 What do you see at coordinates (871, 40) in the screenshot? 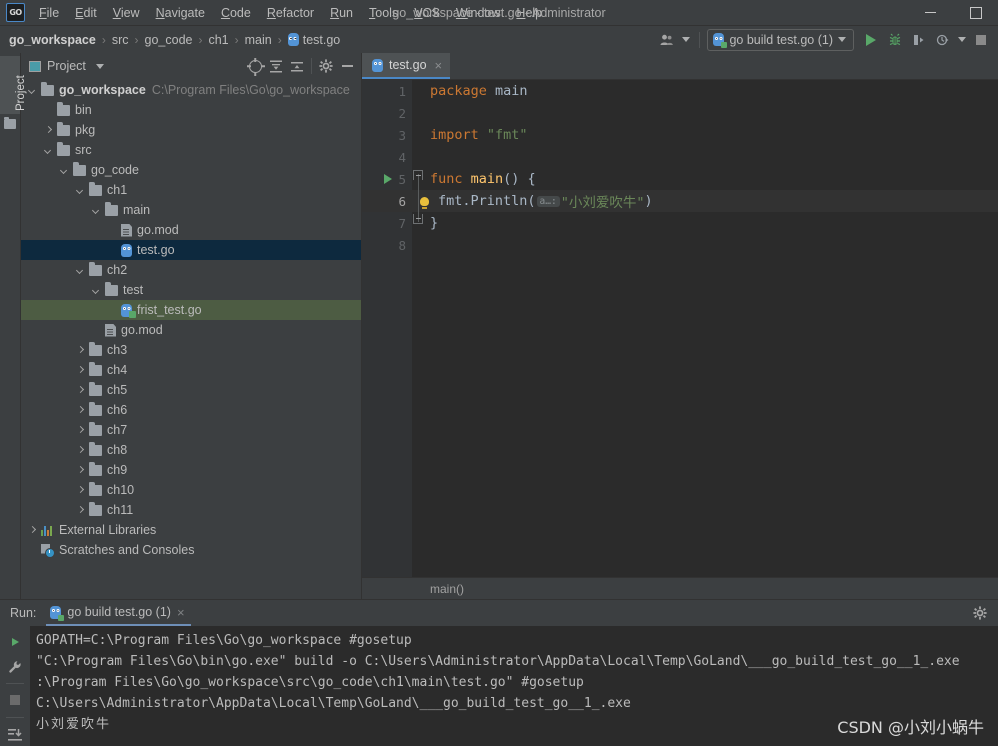
I see `run-button` at bounding box center [871, 40].